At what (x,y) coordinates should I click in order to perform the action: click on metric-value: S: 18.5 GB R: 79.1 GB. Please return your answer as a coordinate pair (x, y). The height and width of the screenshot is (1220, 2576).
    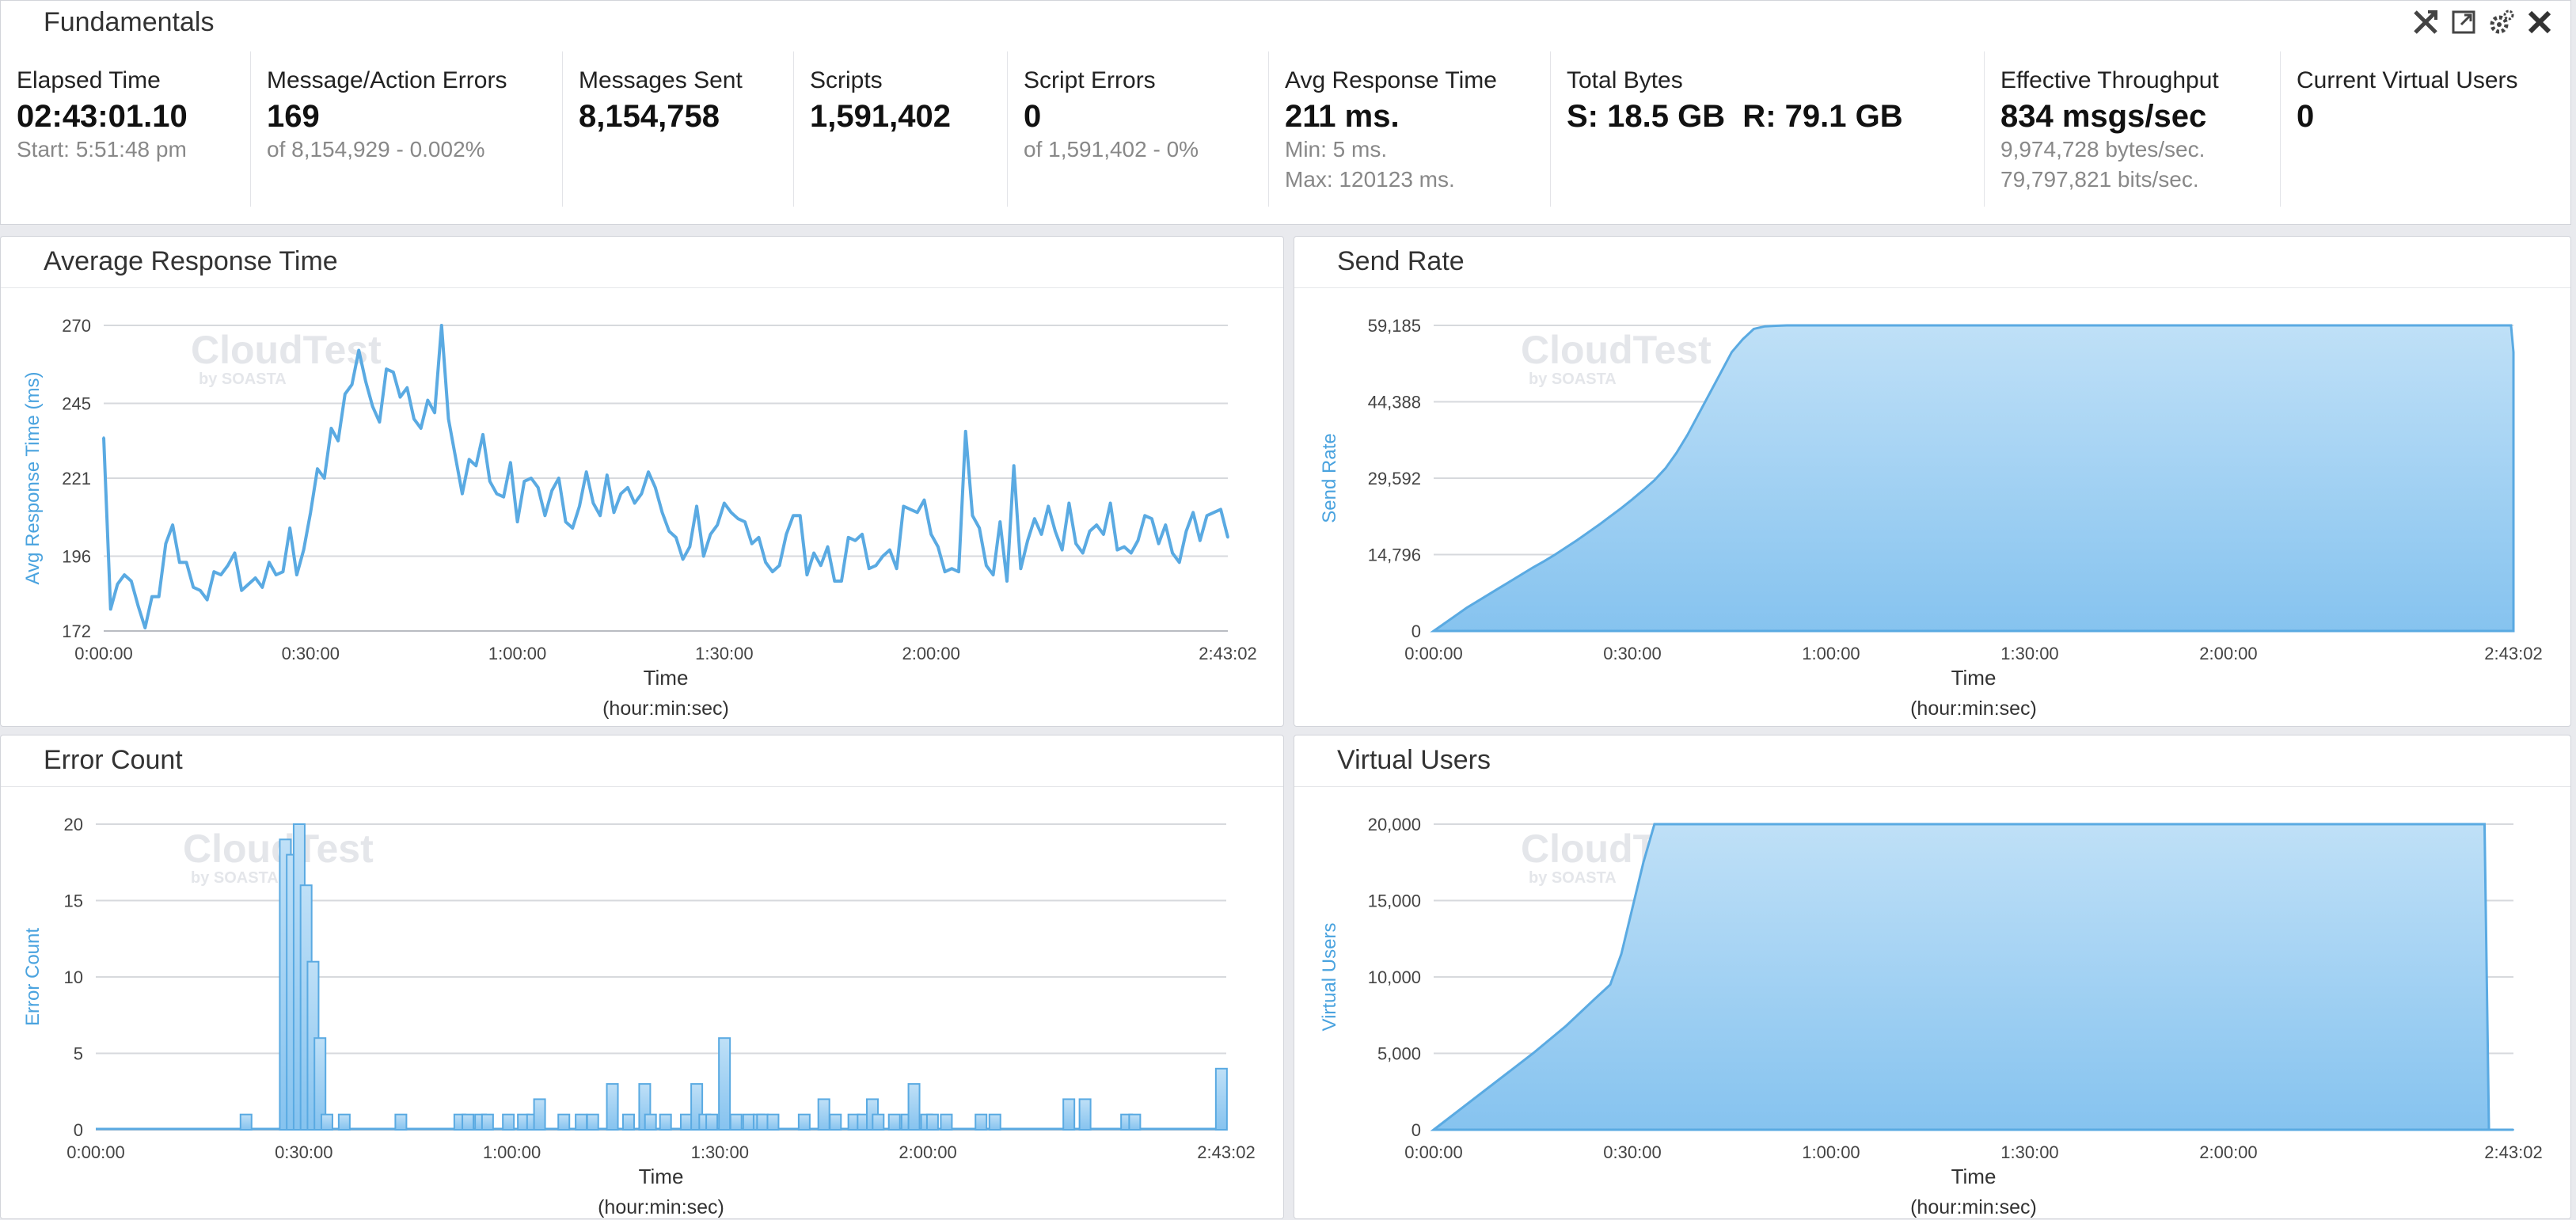
    Looking at the image, I should click on (1735, 117).